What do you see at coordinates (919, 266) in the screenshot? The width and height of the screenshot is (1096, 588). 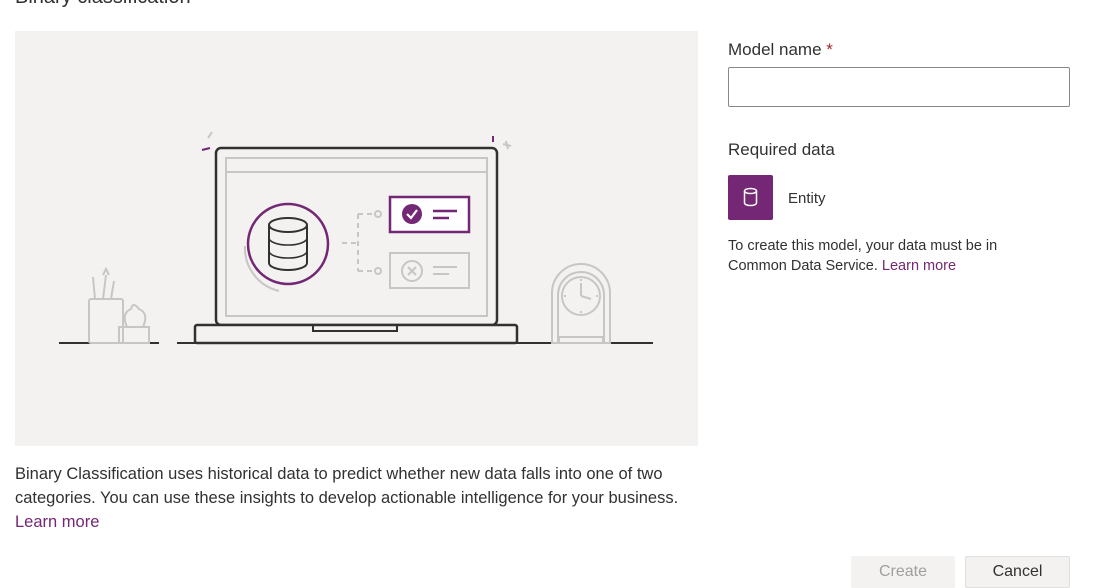 I see `note-learn-more-link: Learn more` at bounding box center [919, 266].